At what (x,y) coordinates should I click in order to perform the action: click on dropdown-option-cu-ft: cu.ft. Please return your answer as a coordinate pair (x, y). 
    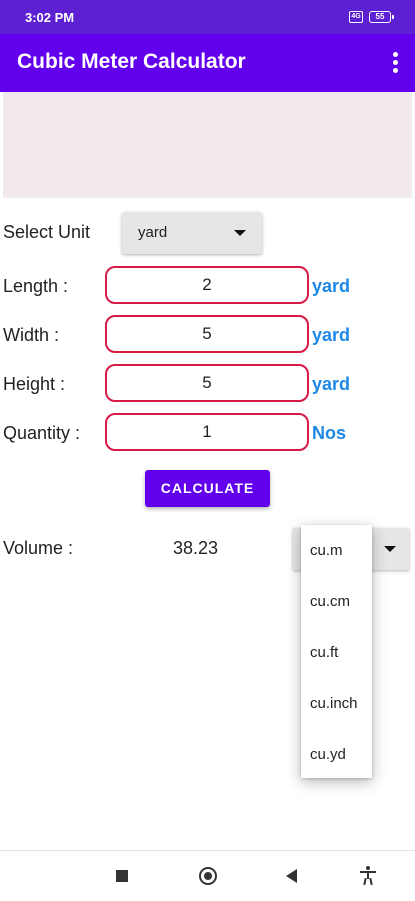
    Looking at the image, I should click on (336, 652).